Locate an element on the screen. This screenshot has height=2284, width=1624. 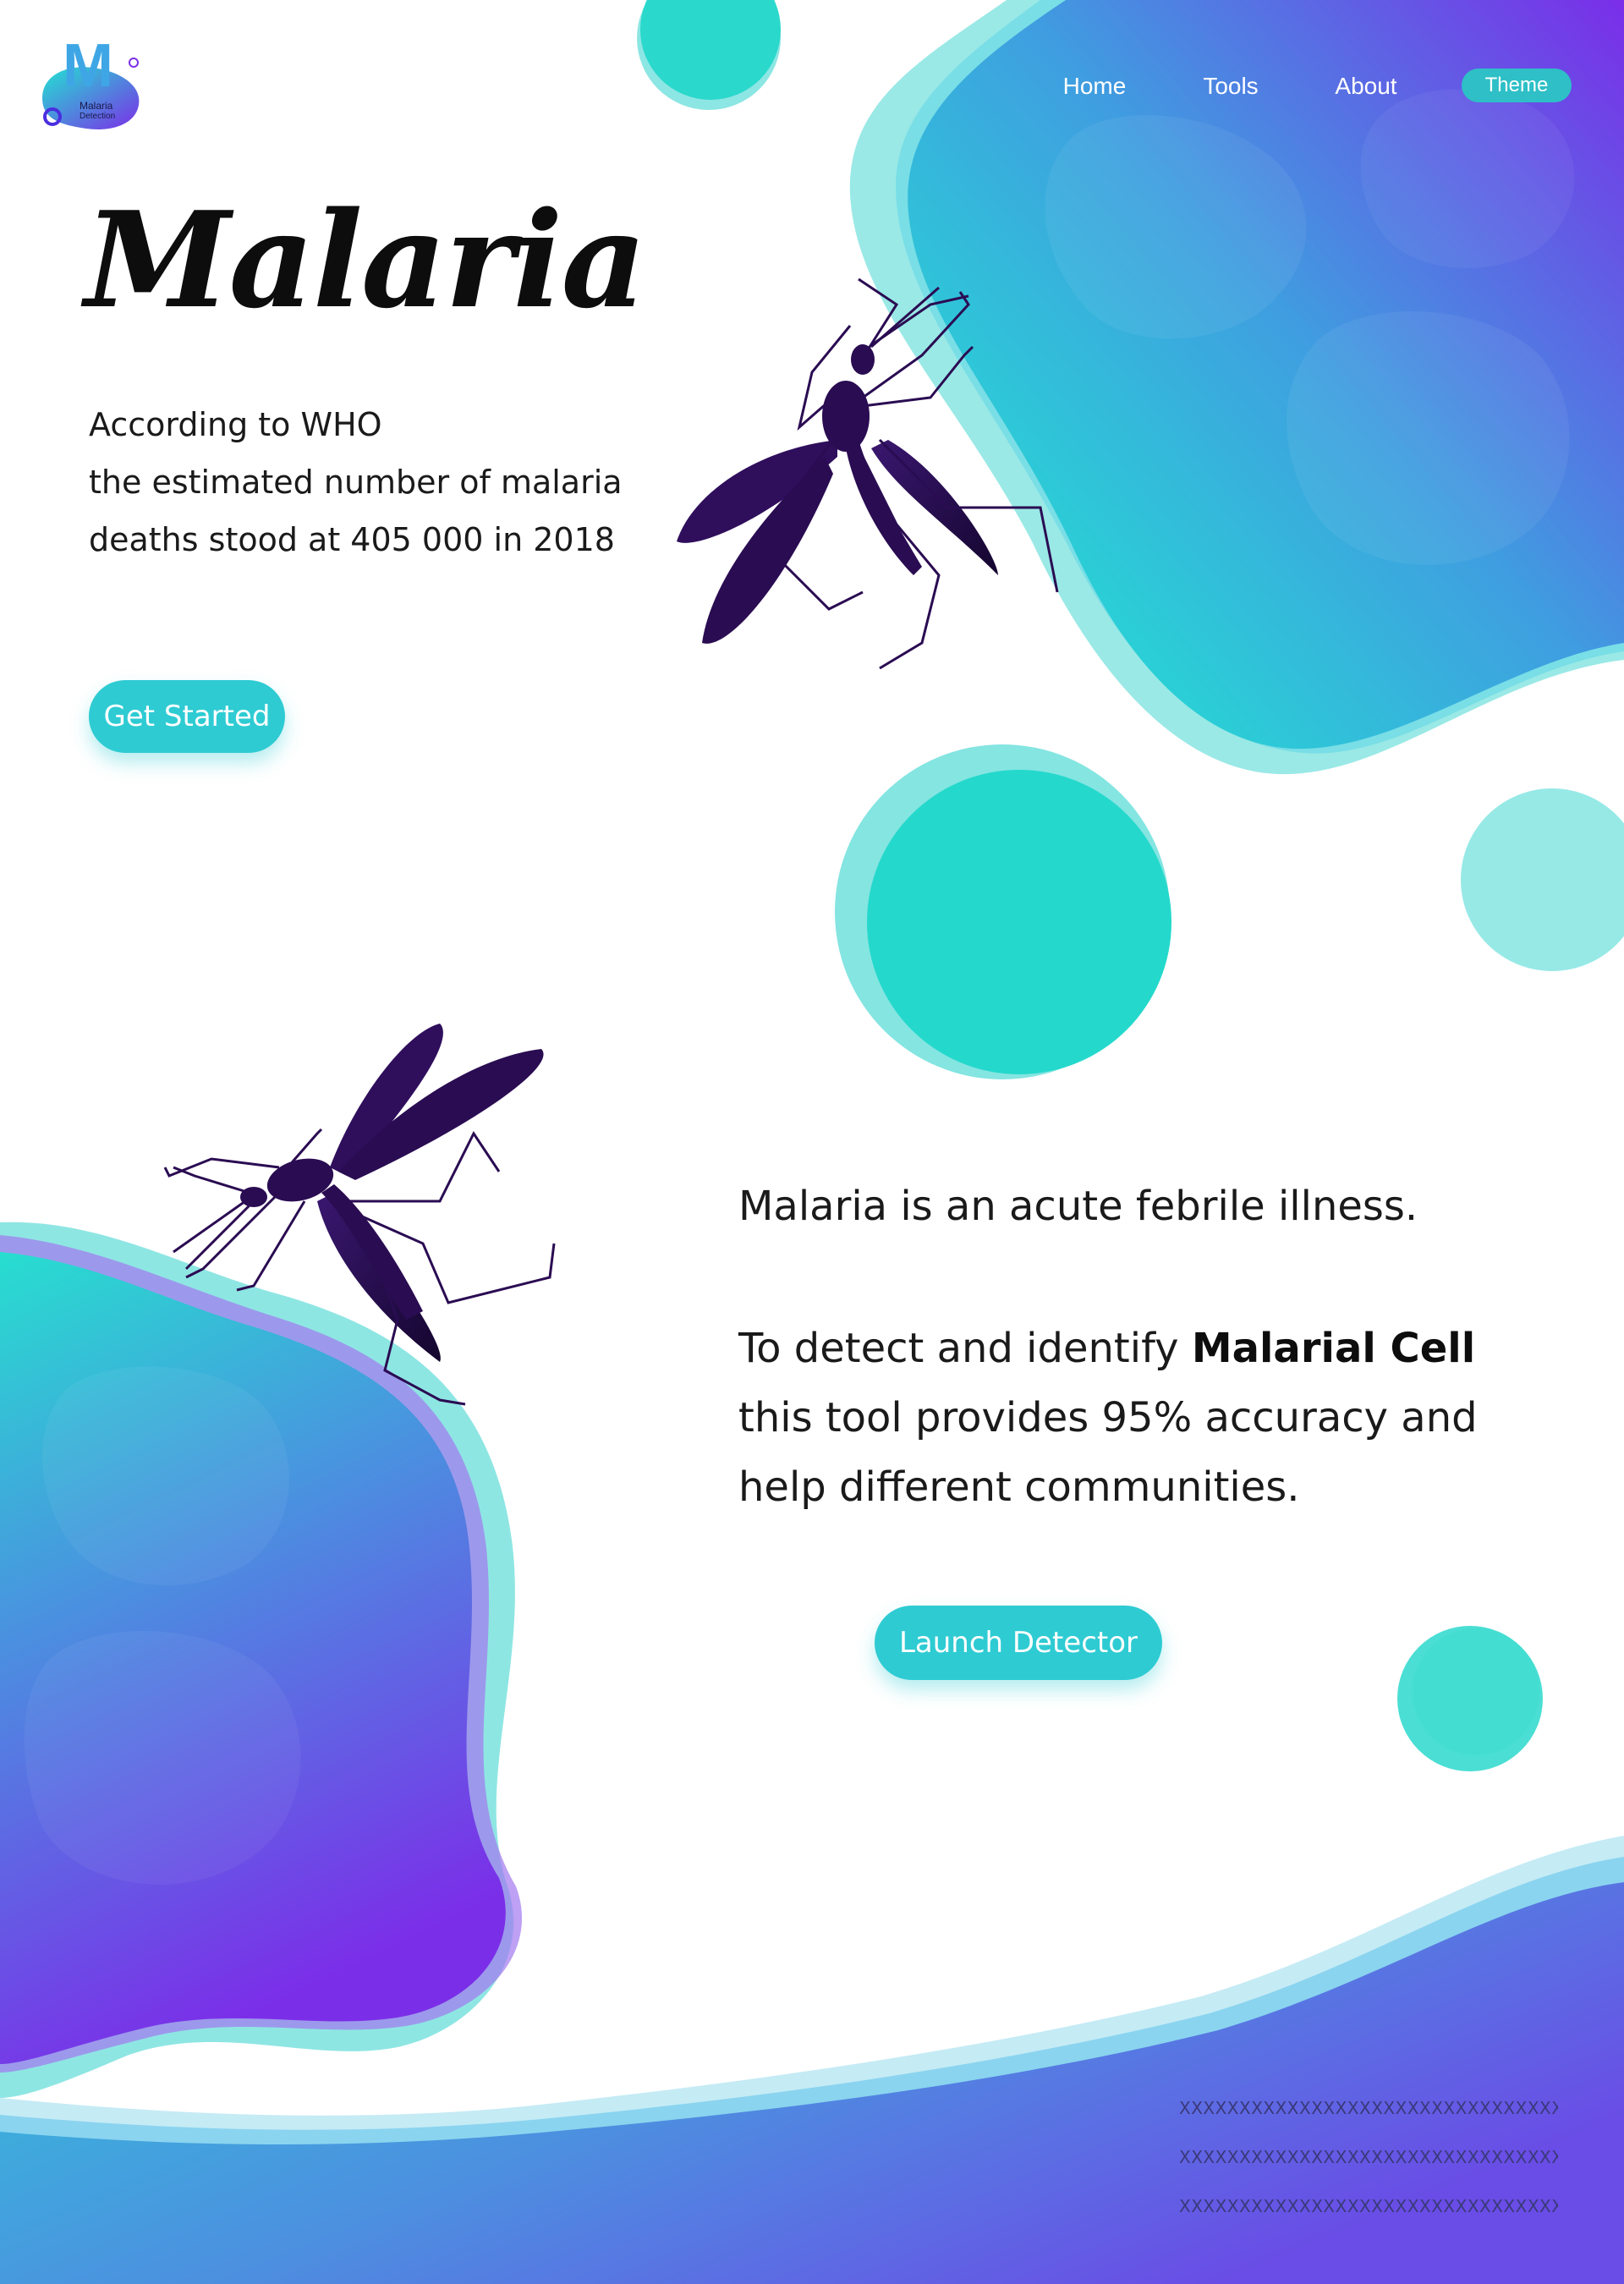
info-text-emphasis: Malarial Cell is located at coordinates (1333, 1348).